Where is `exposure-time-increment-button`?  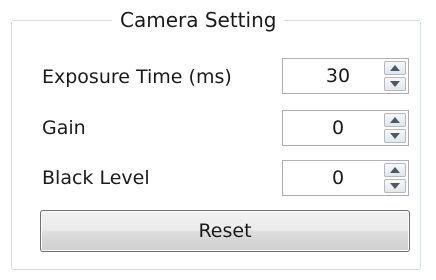
exposure-time-increment-button is located at coordinates (395, 68).